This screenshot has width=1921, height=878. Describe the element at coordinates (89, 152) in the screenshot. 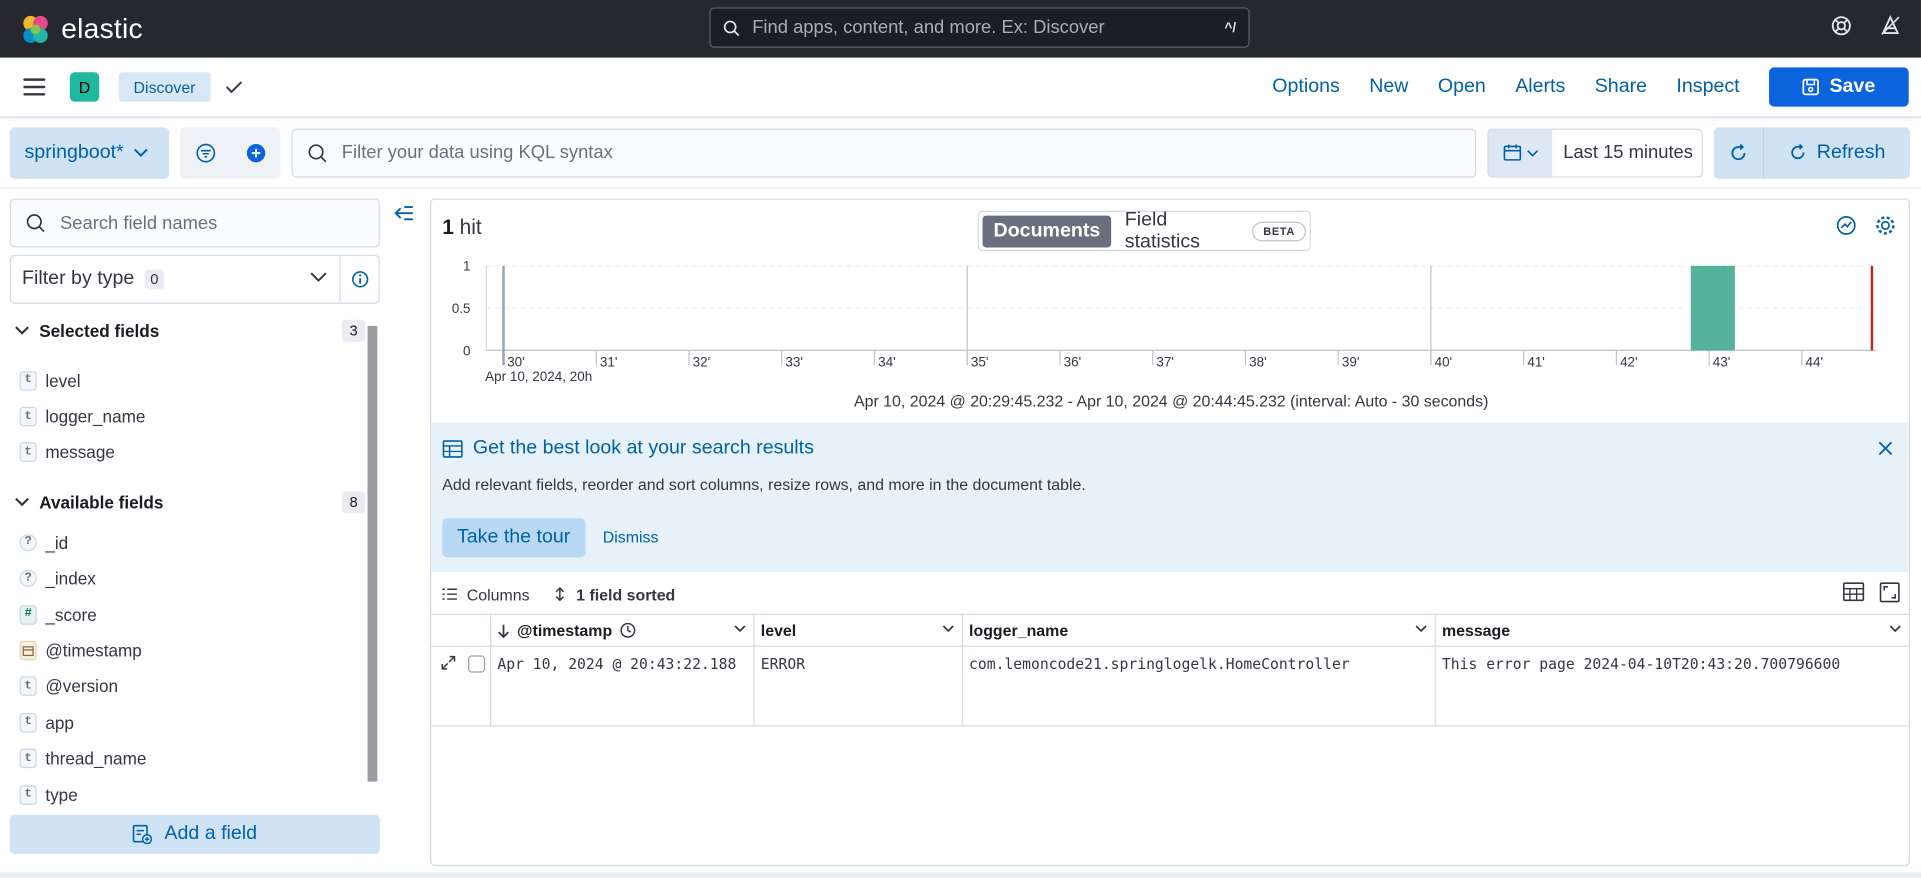

I see `data-view-picker: springboot*` at that location.